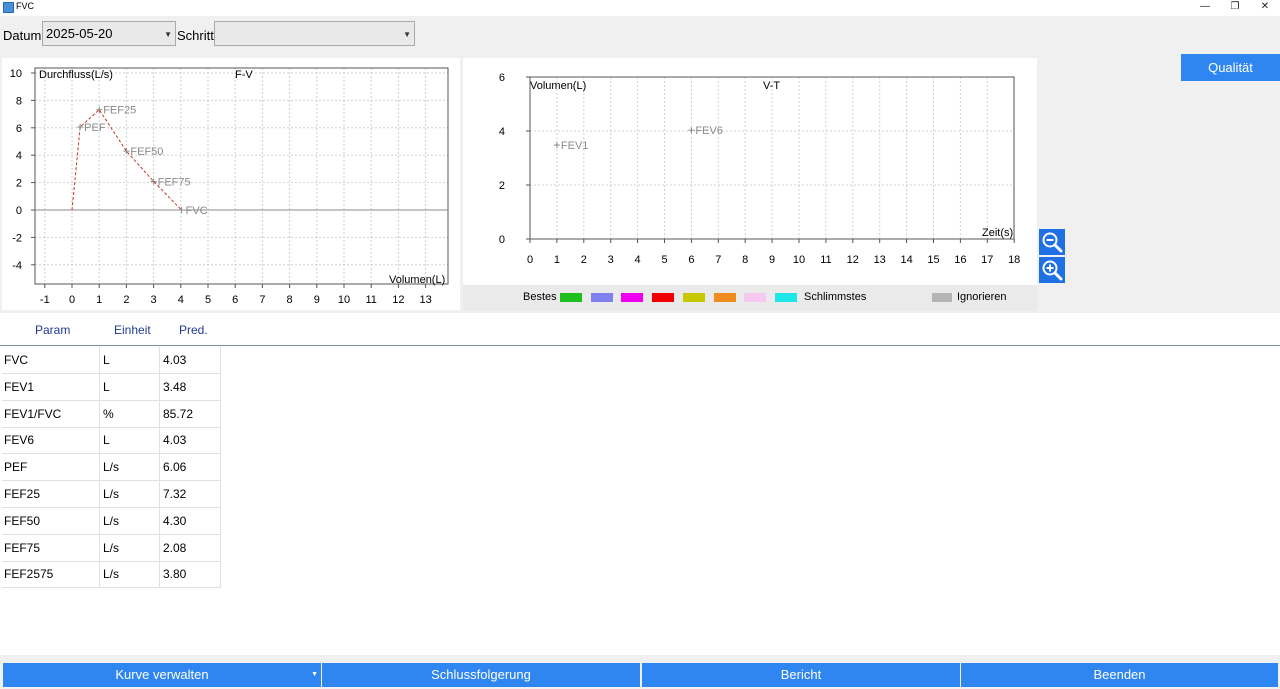  What do you see at coordinates (51, 467) in the screenshot?
I see `param-cell: PEF` at bounding box center [51, 467].